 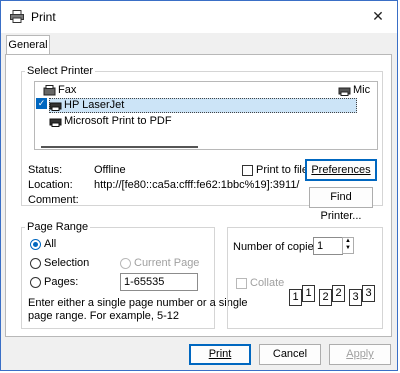 I want to click on printer-item-fax: Fax, so click(x=59, y=90).